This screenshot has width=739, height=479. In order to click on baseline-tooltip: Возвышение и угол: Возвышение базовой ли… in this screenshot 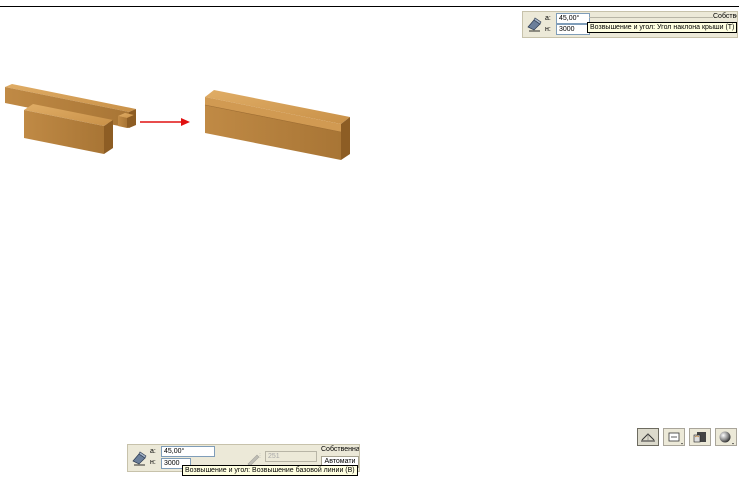, I will do `click(270, 470)`.